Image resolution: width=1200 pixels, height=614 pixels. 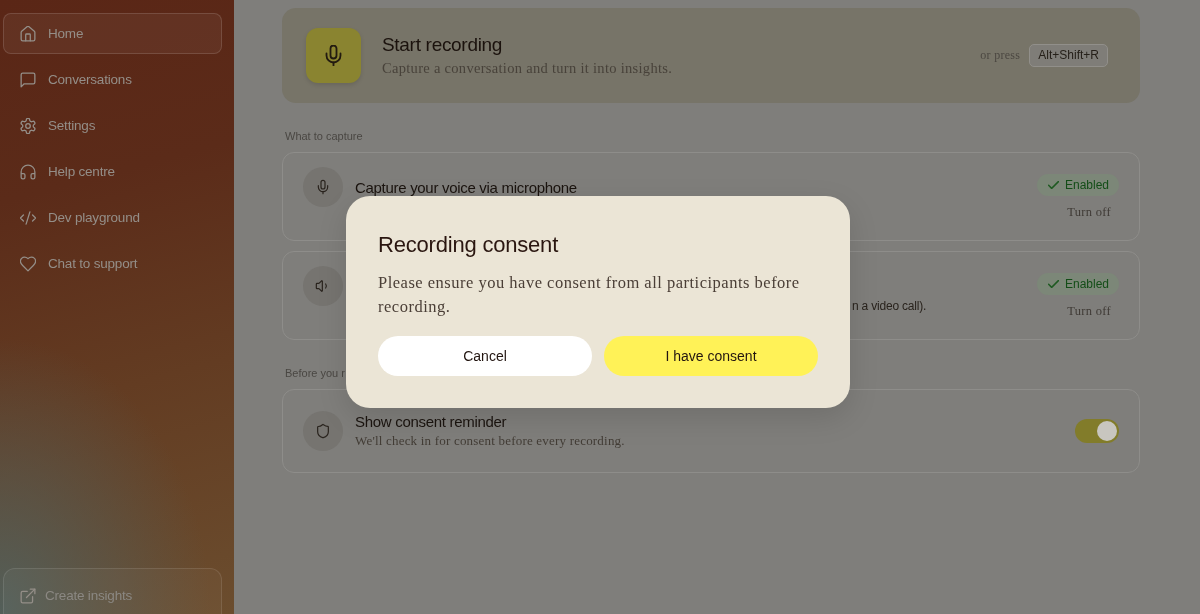 What do you see at coordinates (323, 286) in the screenshot?
I see `speaker-icon` at bounding box center [323, 286].